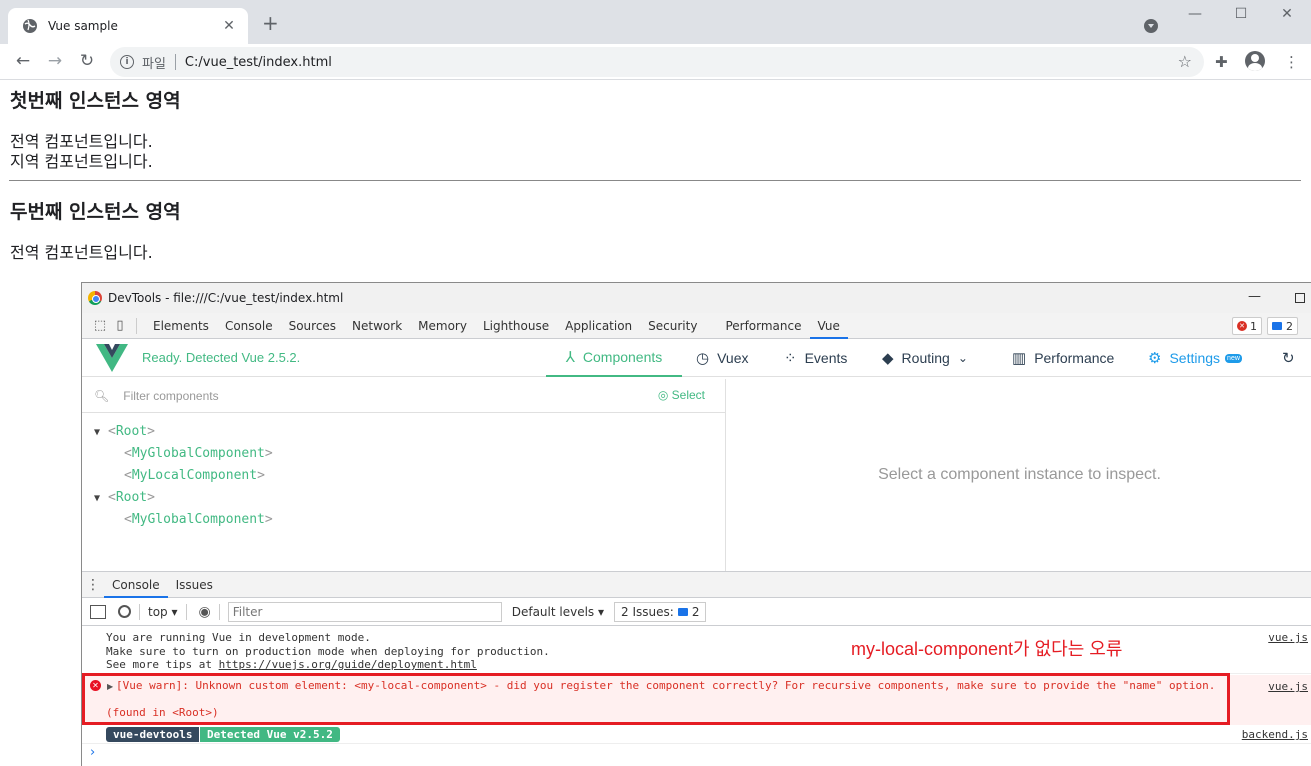  Describe the element at coordinates (1255, 61) in the screenshot. I see `profile-avatar-icon` at that location.